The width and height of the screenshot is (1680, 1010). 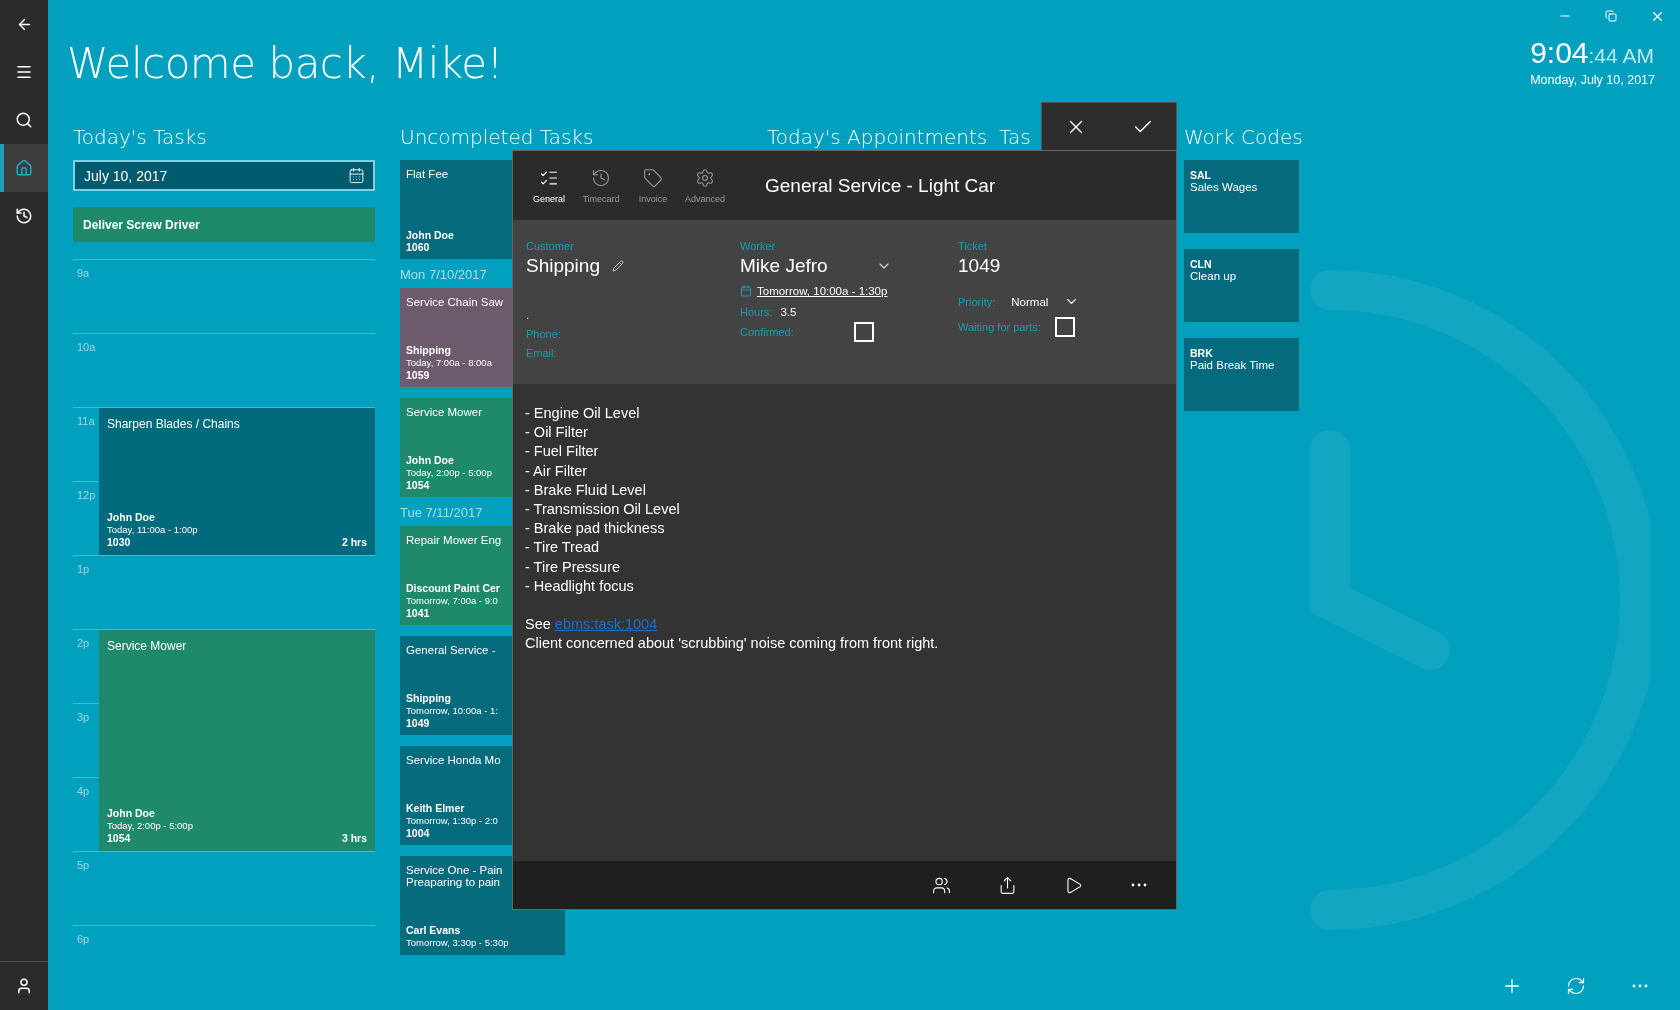 What do you see at coordinates (1611, 16) in the screenshot?
I see `restore-icon` at bounding box center [1611, 16].